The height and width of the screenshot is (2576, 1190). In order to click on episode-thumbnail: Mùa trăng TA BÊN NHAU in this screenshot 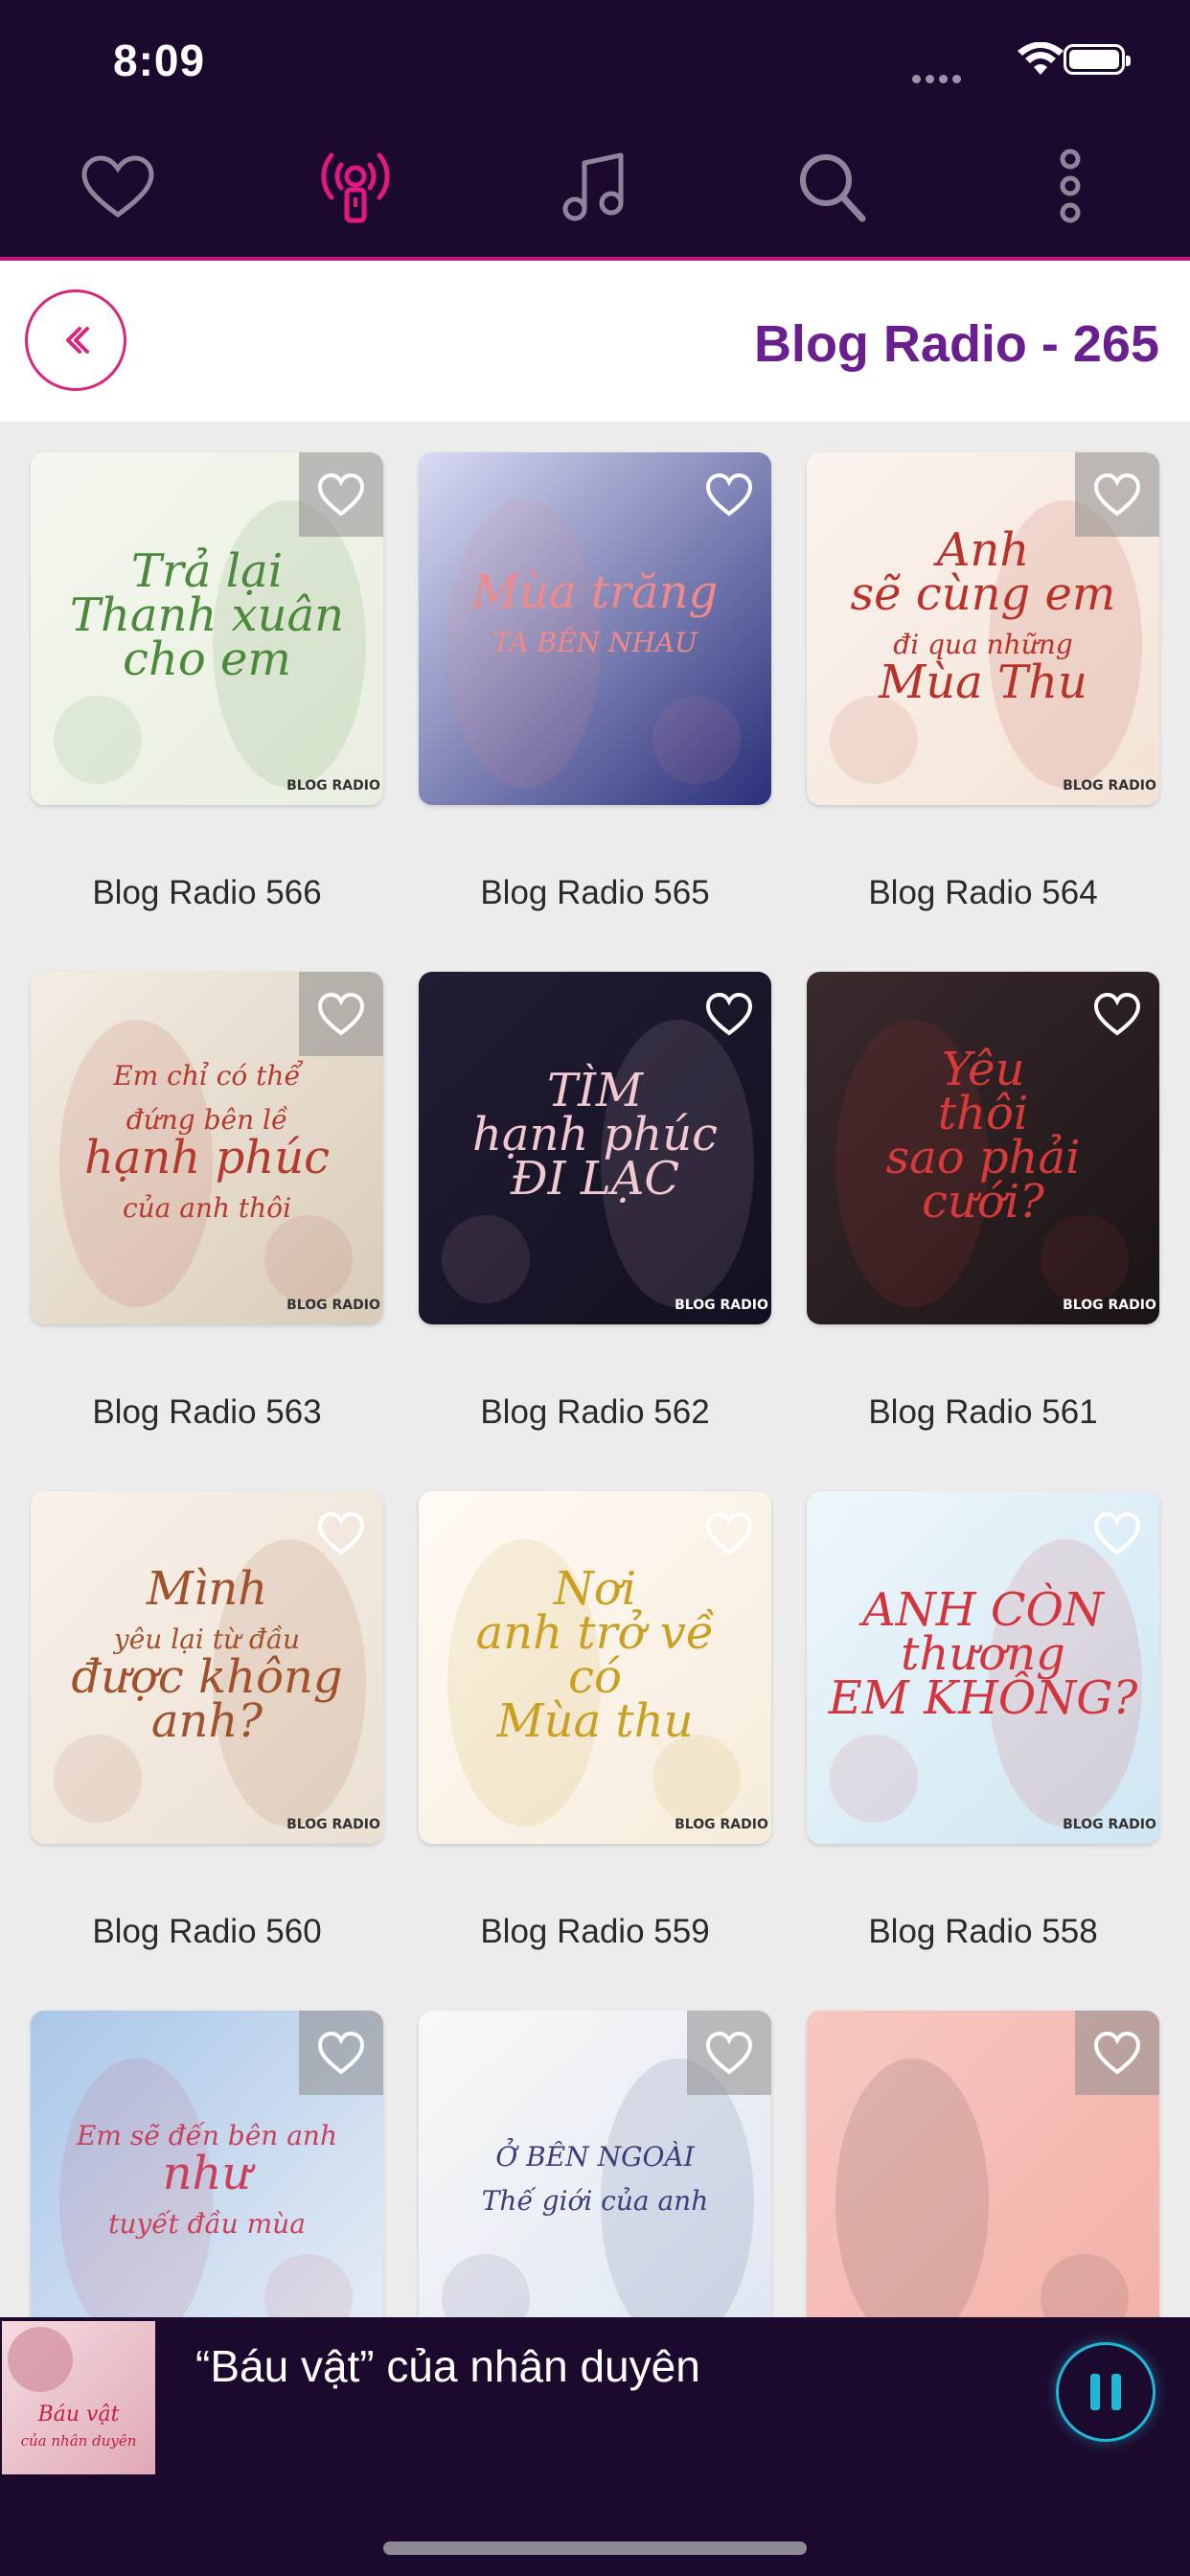, I will do `click(595, 628)`.